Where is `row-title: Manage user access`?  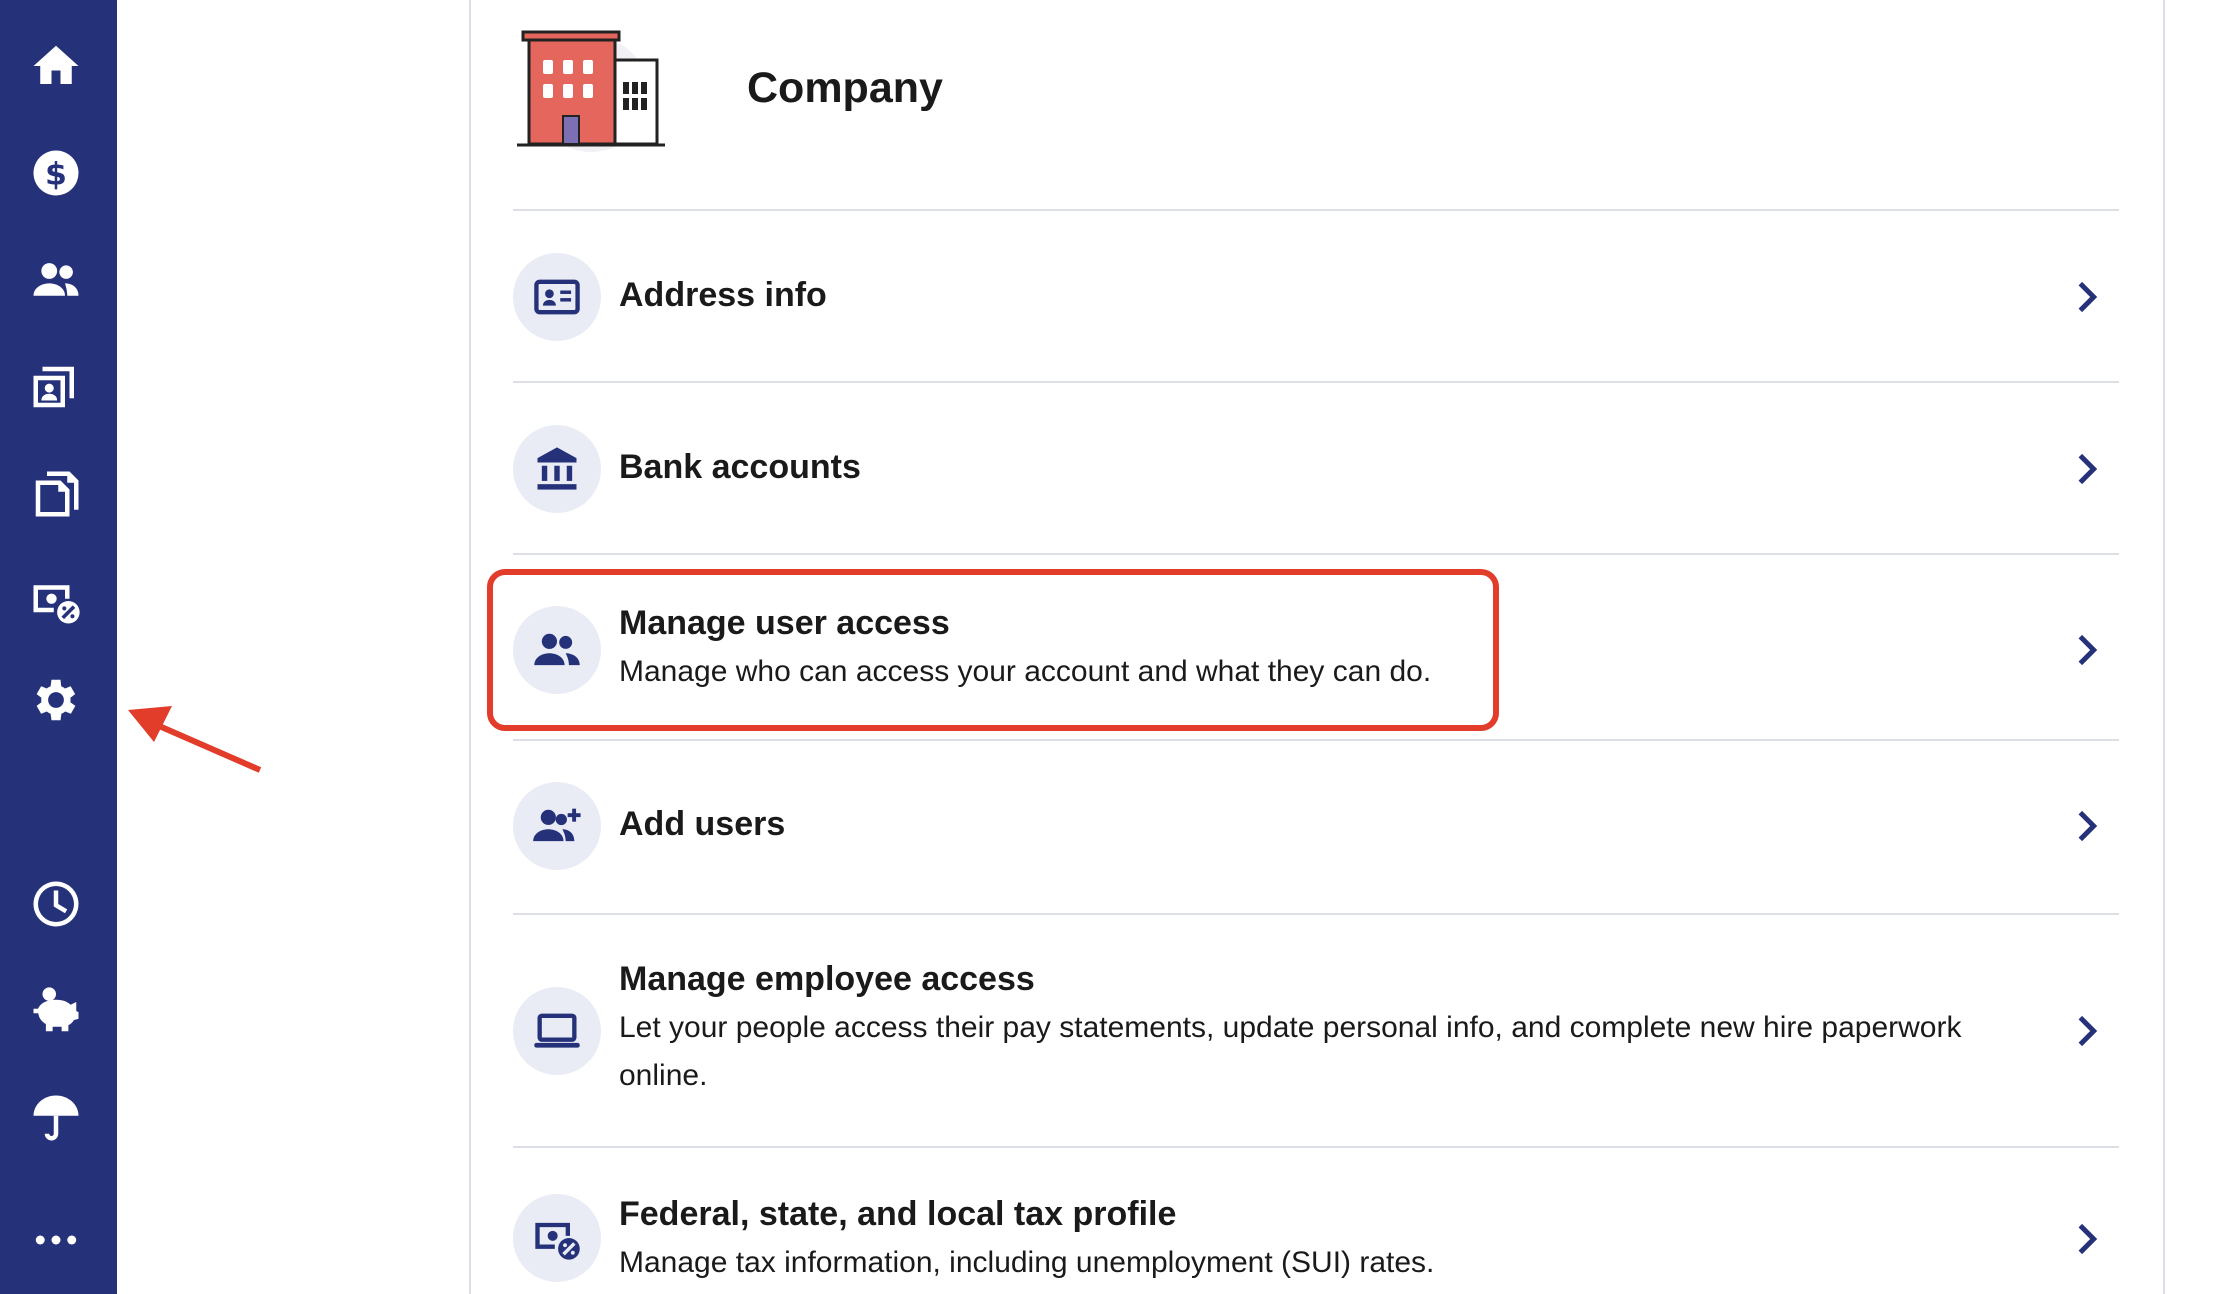 row-title: Manage user access is located at coordinates (784, 623).